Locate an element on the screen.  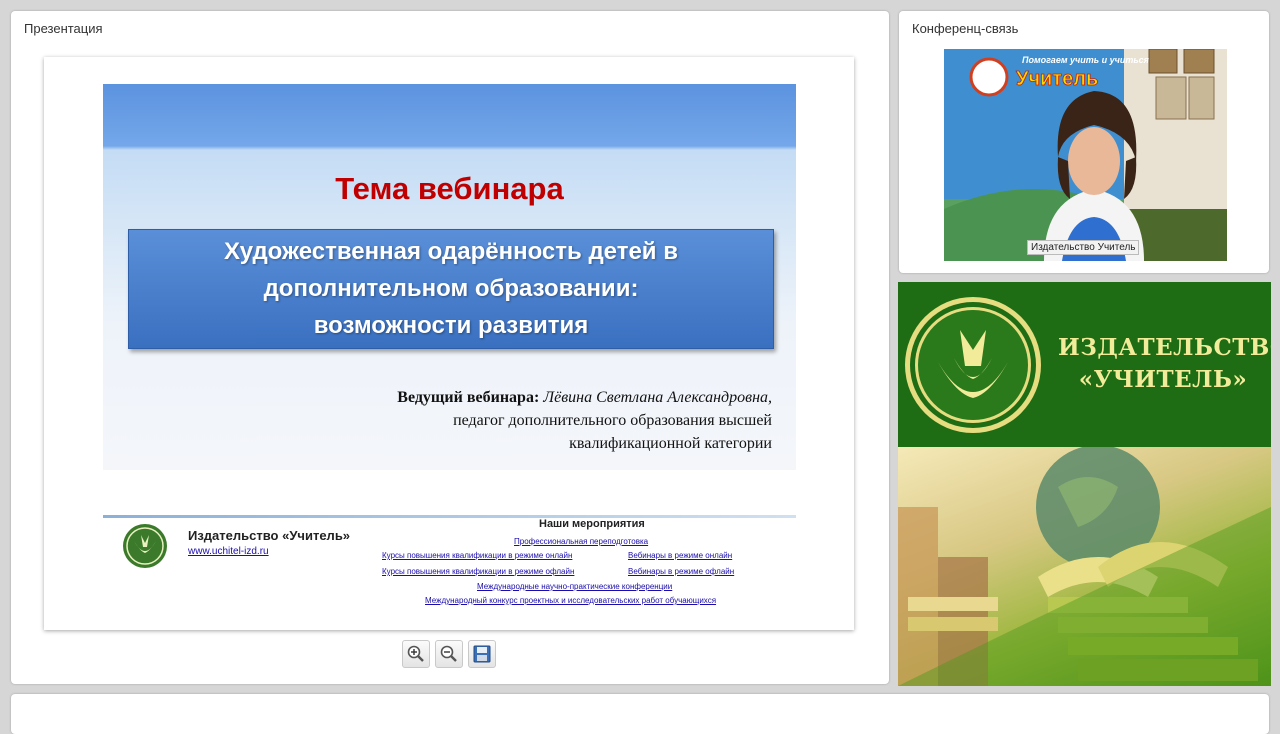
backdrop-banner-top-text: Помогаем учить и учиться is located at coordinates (1086, 60).